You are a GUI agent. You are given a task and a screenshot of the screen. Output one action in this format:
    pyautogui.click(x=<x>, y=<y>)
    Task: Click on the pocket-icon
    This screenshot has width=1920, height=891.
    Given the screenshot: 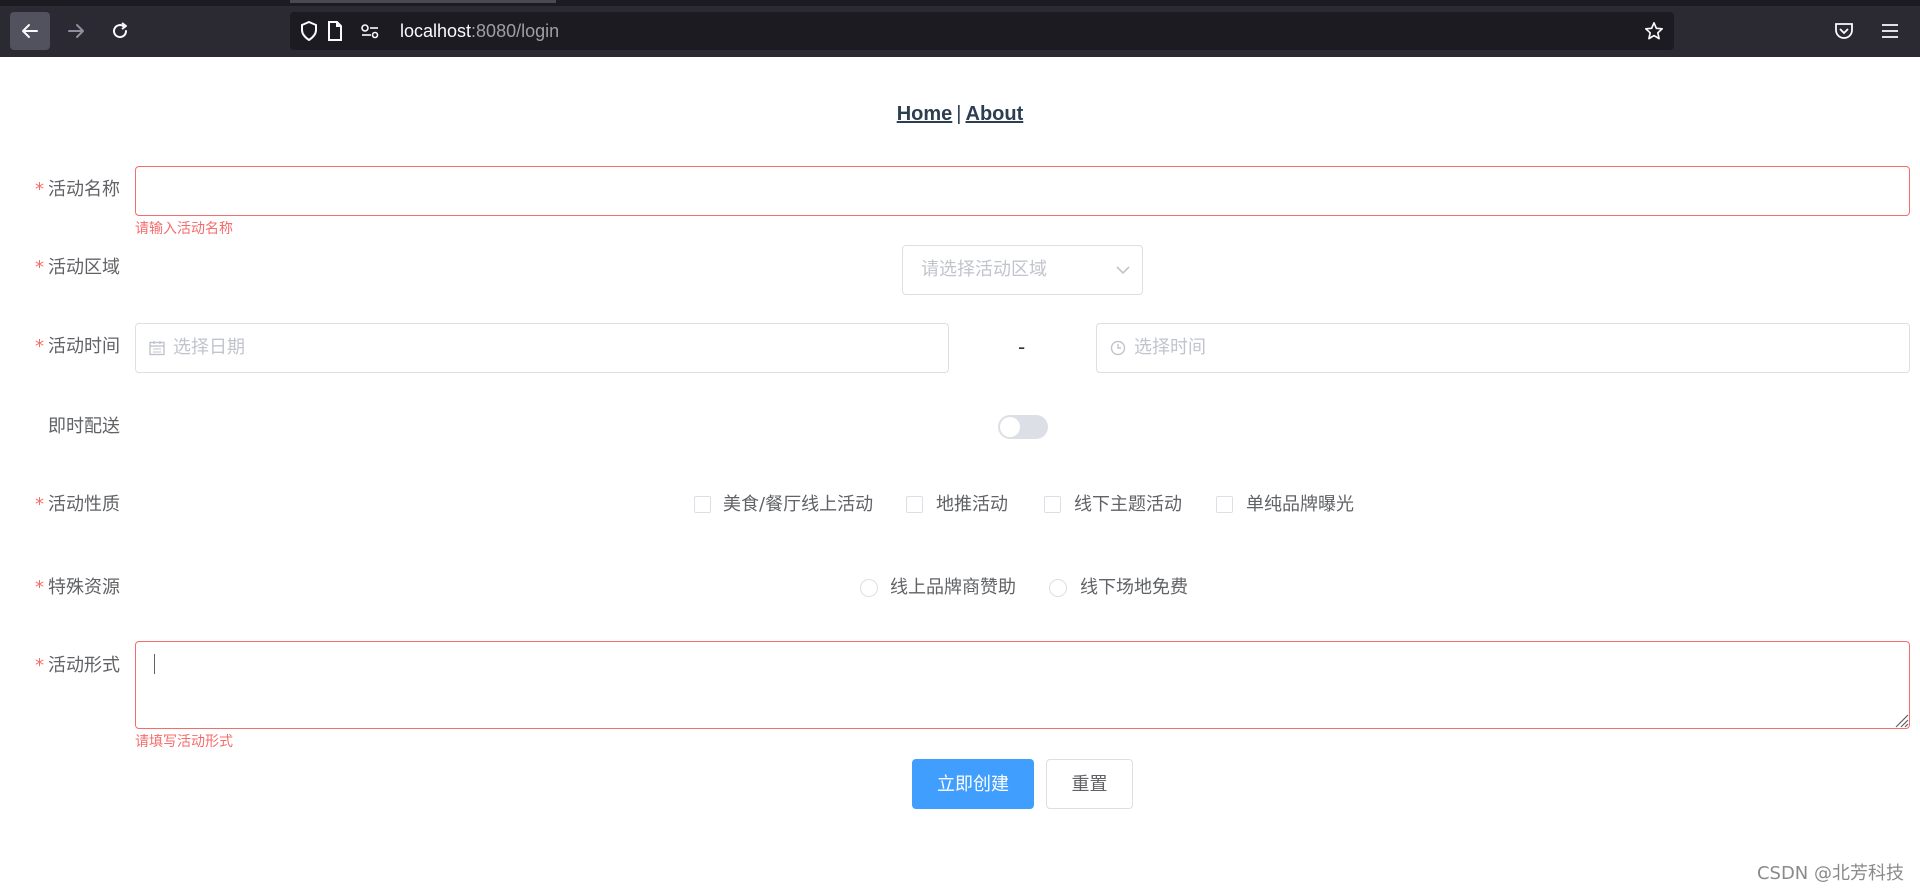 What is the action you would take?
    pyautogui.click(x=1844, y=31)
    